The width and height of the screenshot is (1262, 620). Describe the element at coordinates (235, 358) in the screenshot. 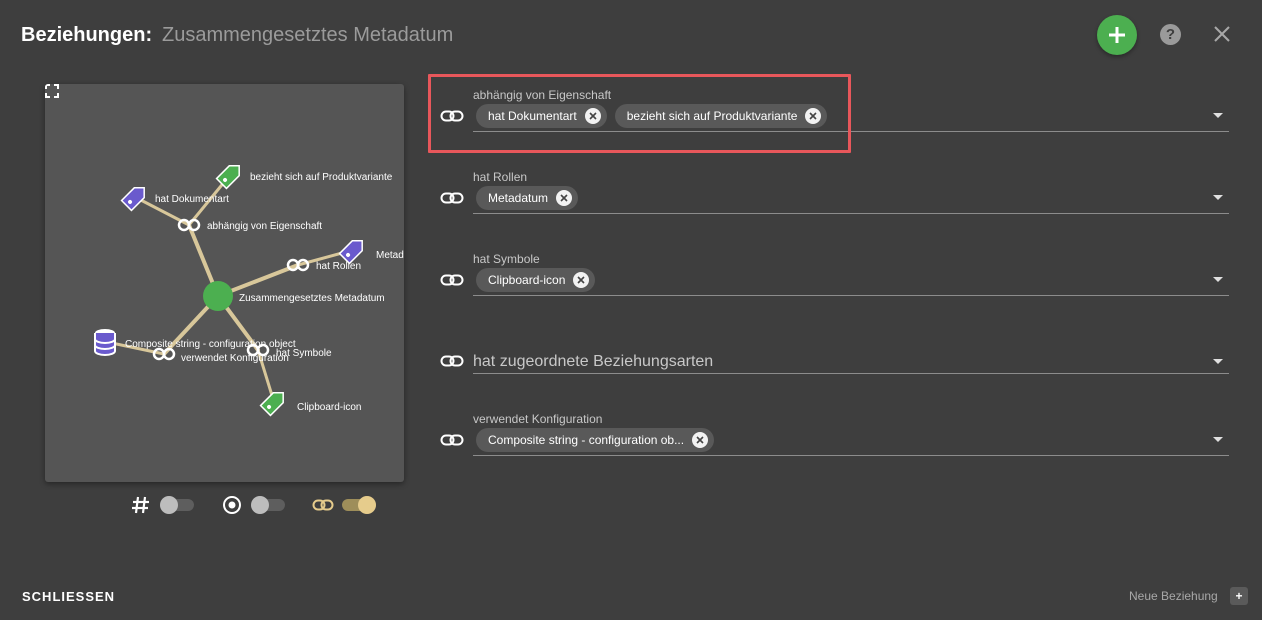

I see `graph-link-label: verwendet Konfiguration` at that location.